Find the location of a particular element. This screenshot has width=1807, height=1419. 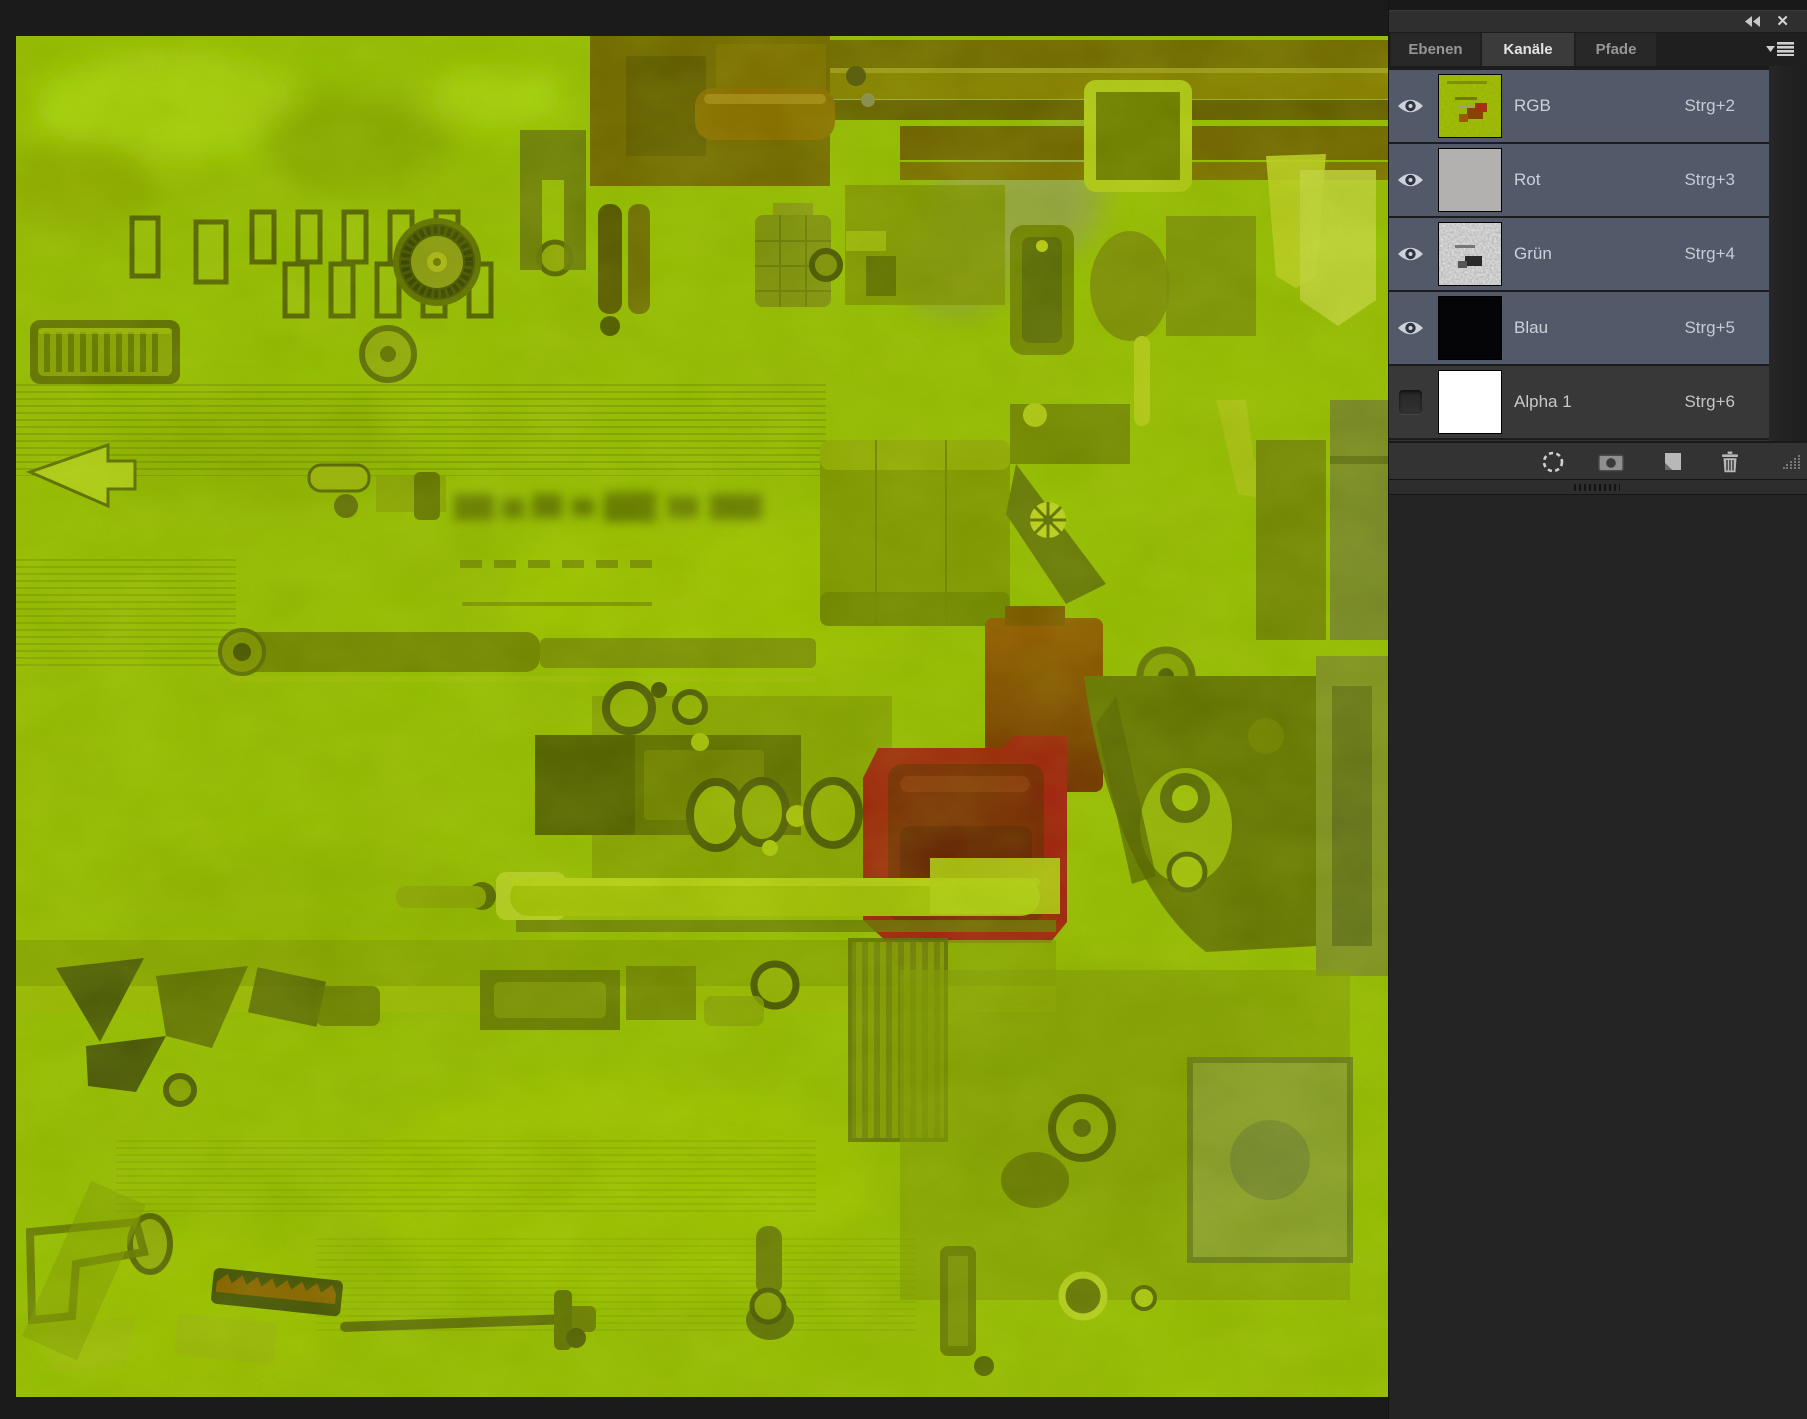

channel-name: Alpha 1 is located at coordinates (1543, 401).